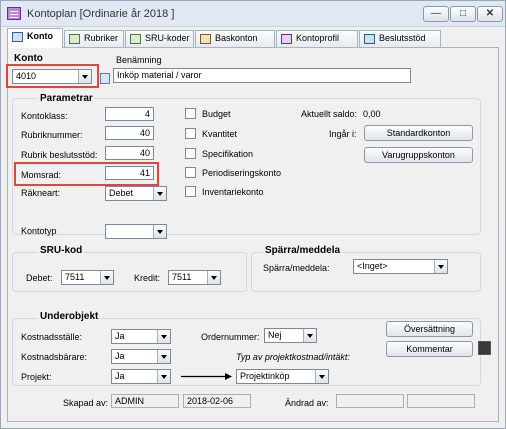 This screenshot has width=506, height=429. I want to click on kontoklass-input: 4, so click(129, 114).